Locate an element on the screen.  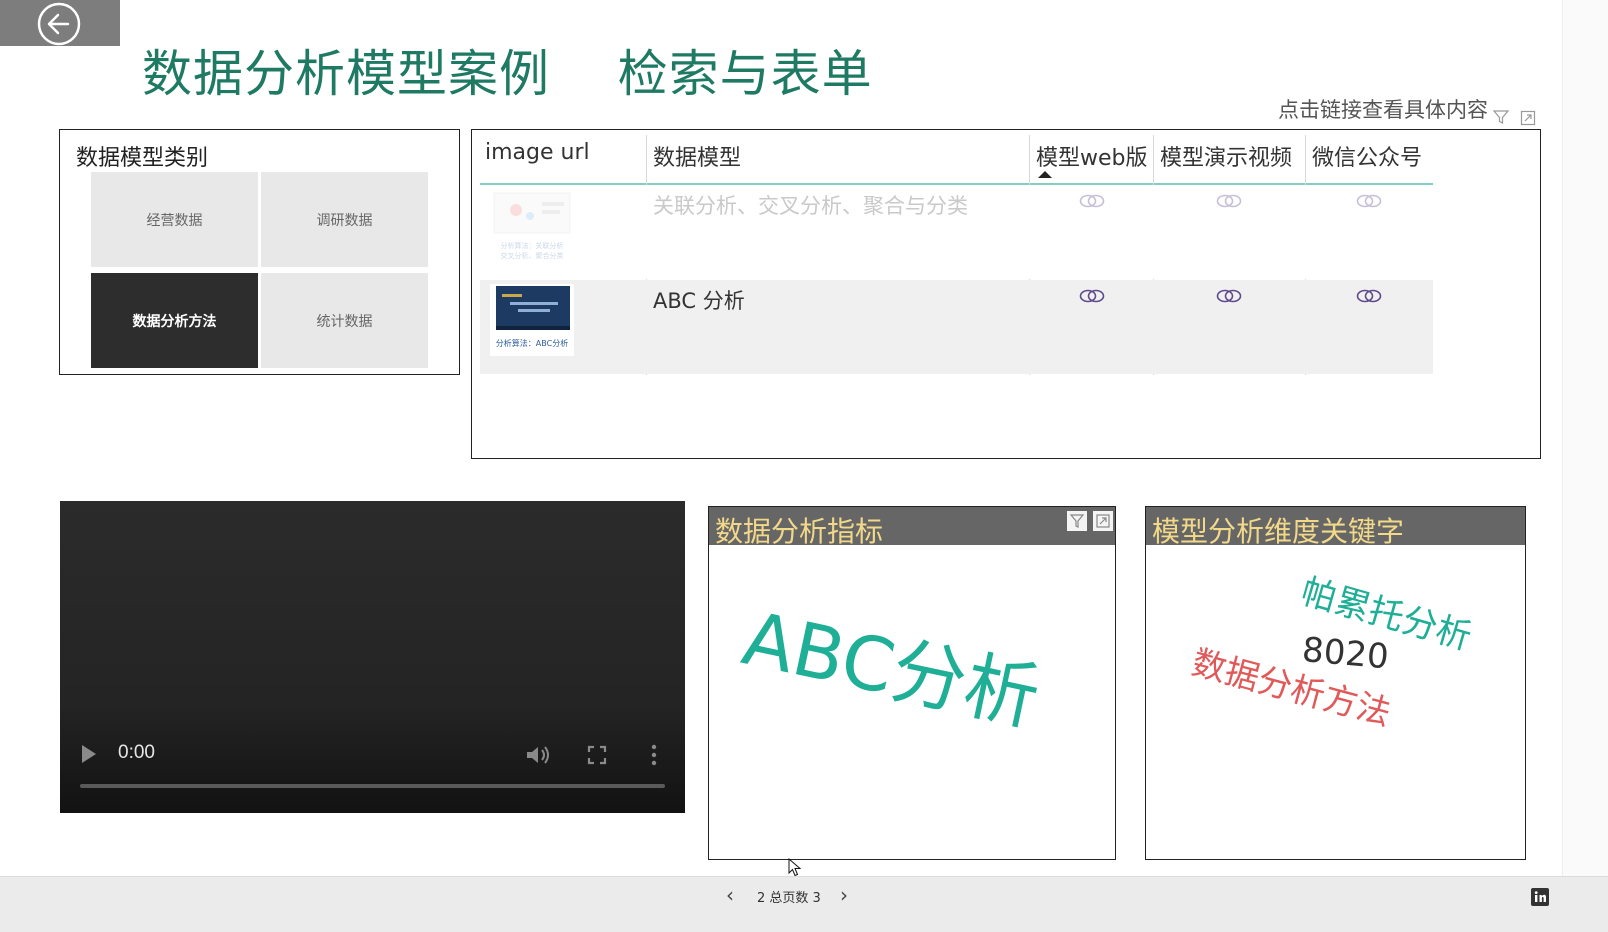
card-title: 数据分析指标 is located at coordinates (799, 531).